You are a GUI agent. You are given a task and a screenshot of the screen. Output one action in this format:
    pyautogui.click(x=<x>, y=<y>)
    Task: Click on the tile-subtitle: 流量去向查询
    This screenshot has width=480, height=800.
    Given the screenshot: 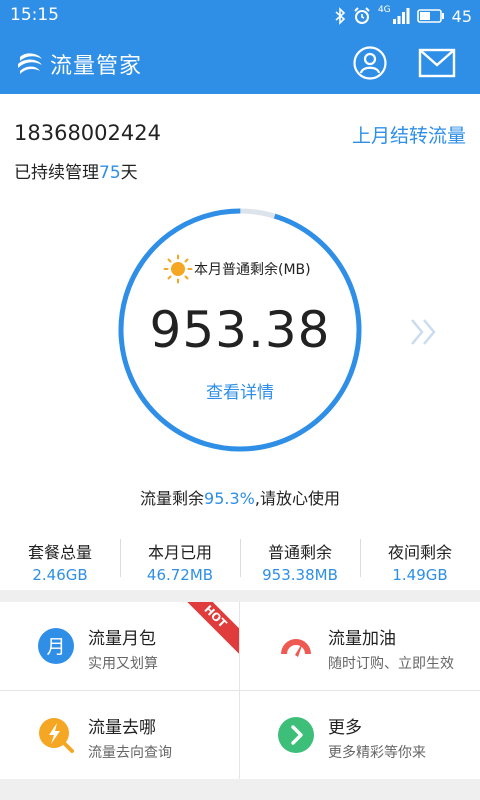 What is the action you would take?
    pyautogui.click(x=130, y=753)
    